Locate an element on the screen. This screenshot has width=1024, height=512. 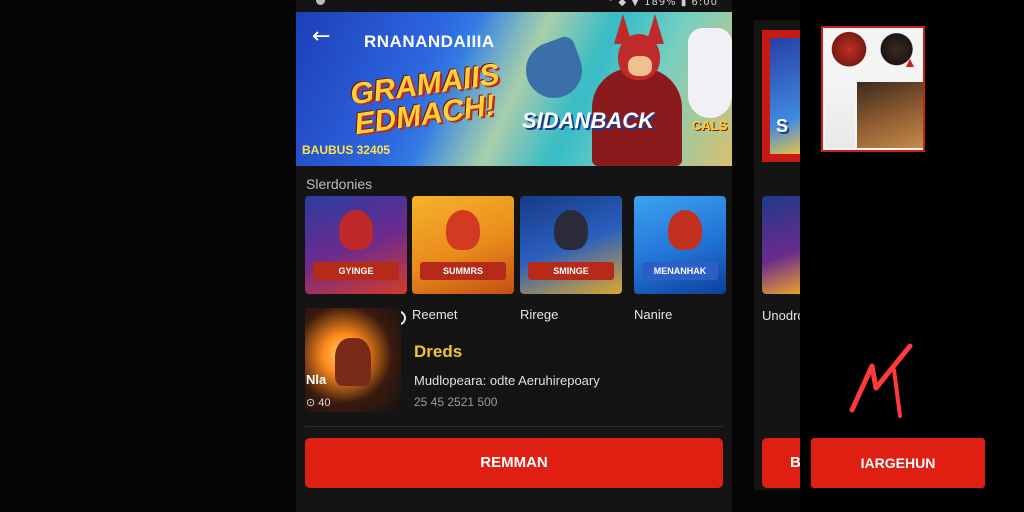
game-logo-tag: CALS is located at coordinates (710, 125).